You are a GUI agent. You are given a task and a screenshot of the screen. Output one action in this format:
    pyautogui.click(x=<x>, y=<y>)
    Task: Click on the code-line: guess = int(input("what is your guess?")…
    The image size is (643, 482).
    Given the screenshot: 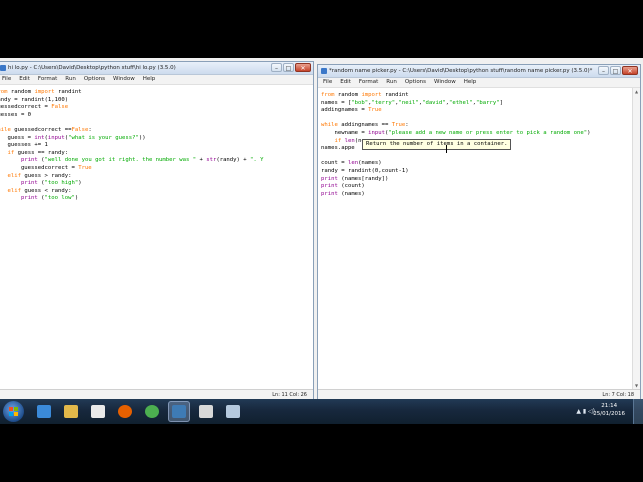 What is the action you would take?
    pyautogui.click(x=72, y=138)
    